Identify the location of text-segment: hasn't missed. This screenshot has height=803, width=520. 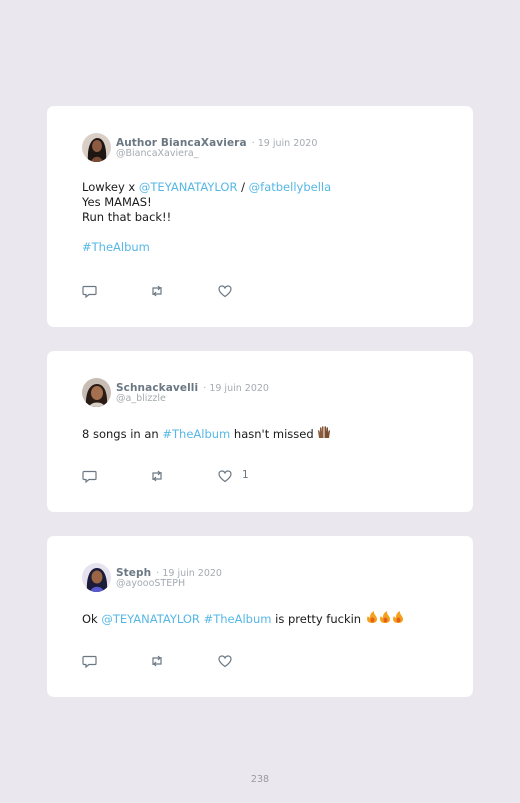
(274, 434).